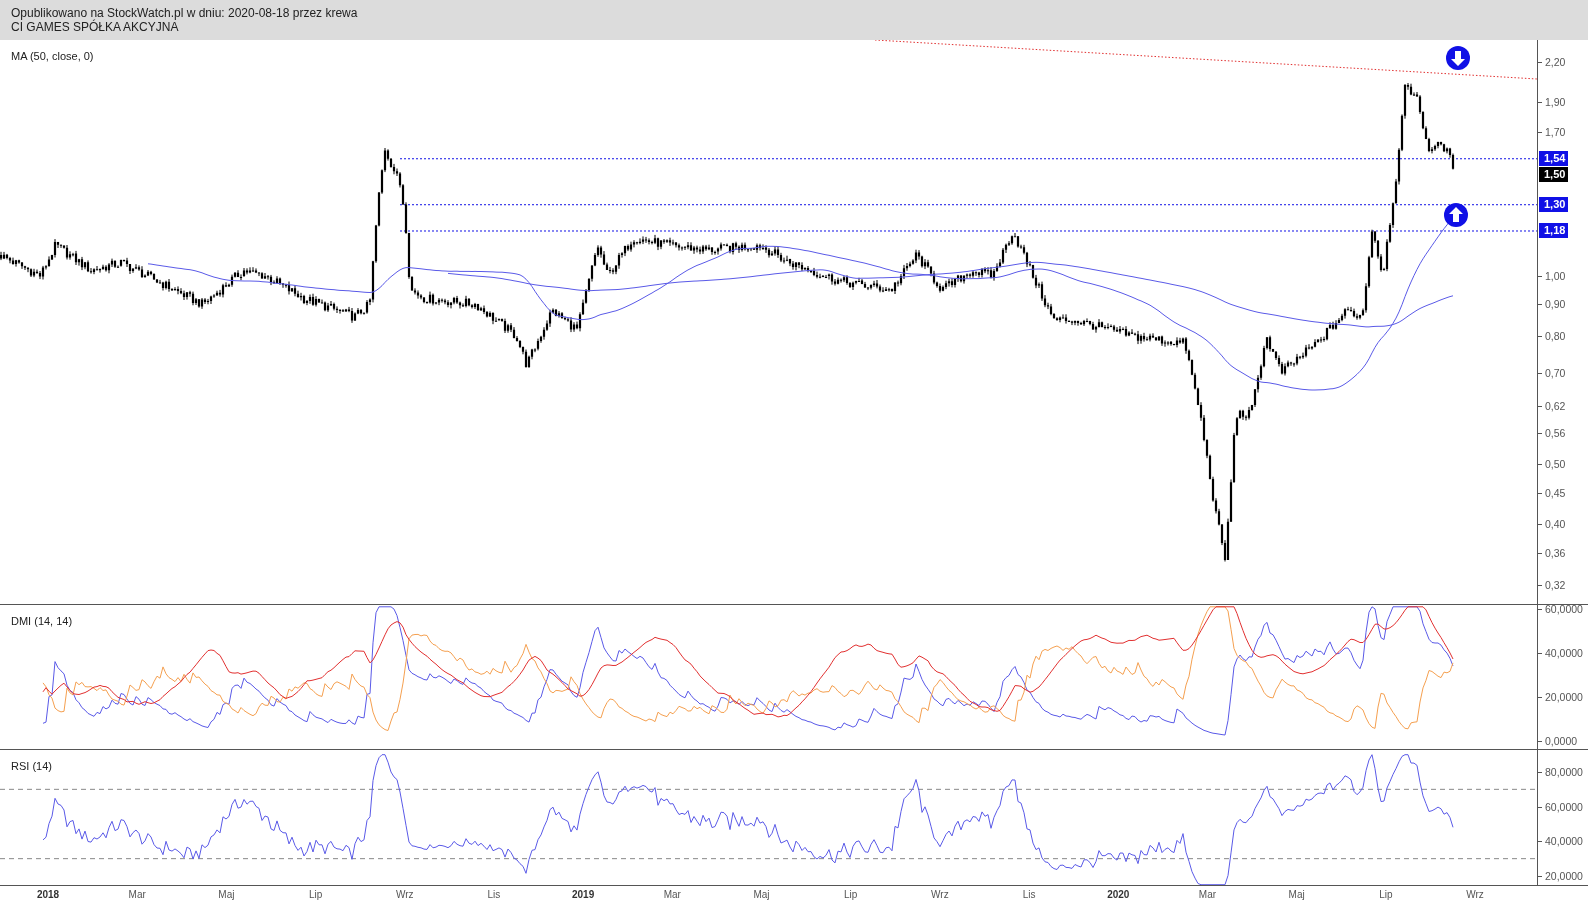  What do you see at coordinates (1118, 894) in the screenshot?
I see `date-label: 2020` at bounding box center [1118, 894].